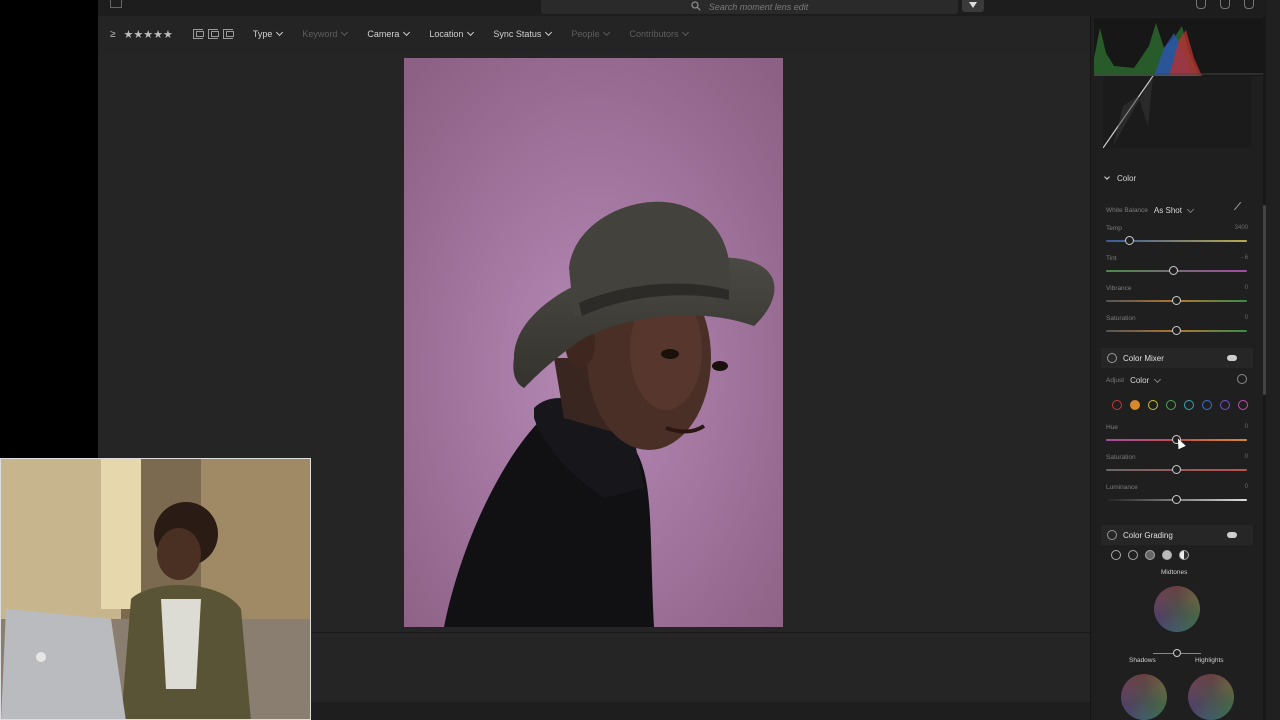 Image resolution: width=1280 pixels, height=720 pixels. Describe the element at coordinates (1246, 487) in the screenshot. I see `luminance-value: 0` at that location.